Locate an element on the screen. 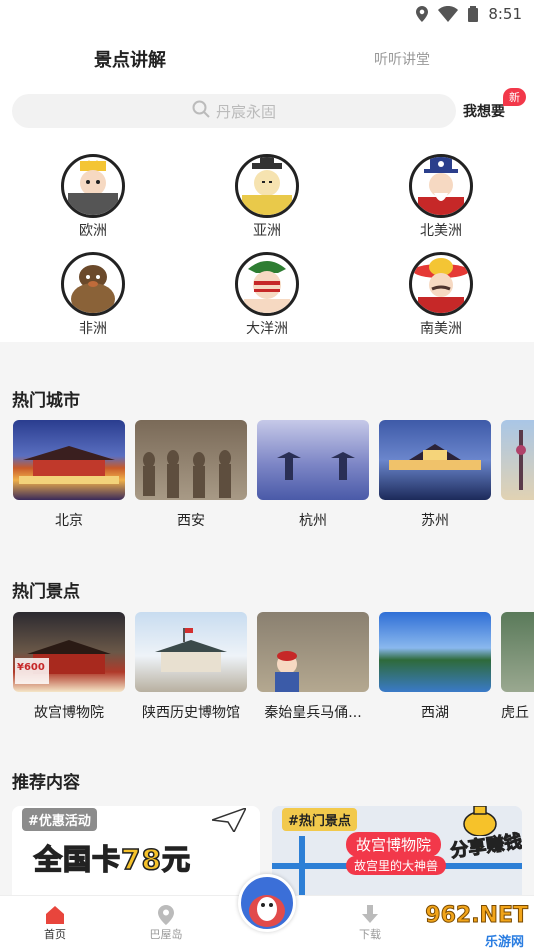 The width and height of the screenshot is (534, 949). rec-headline: 故宫博物院 is located at coordinates (394, 844).